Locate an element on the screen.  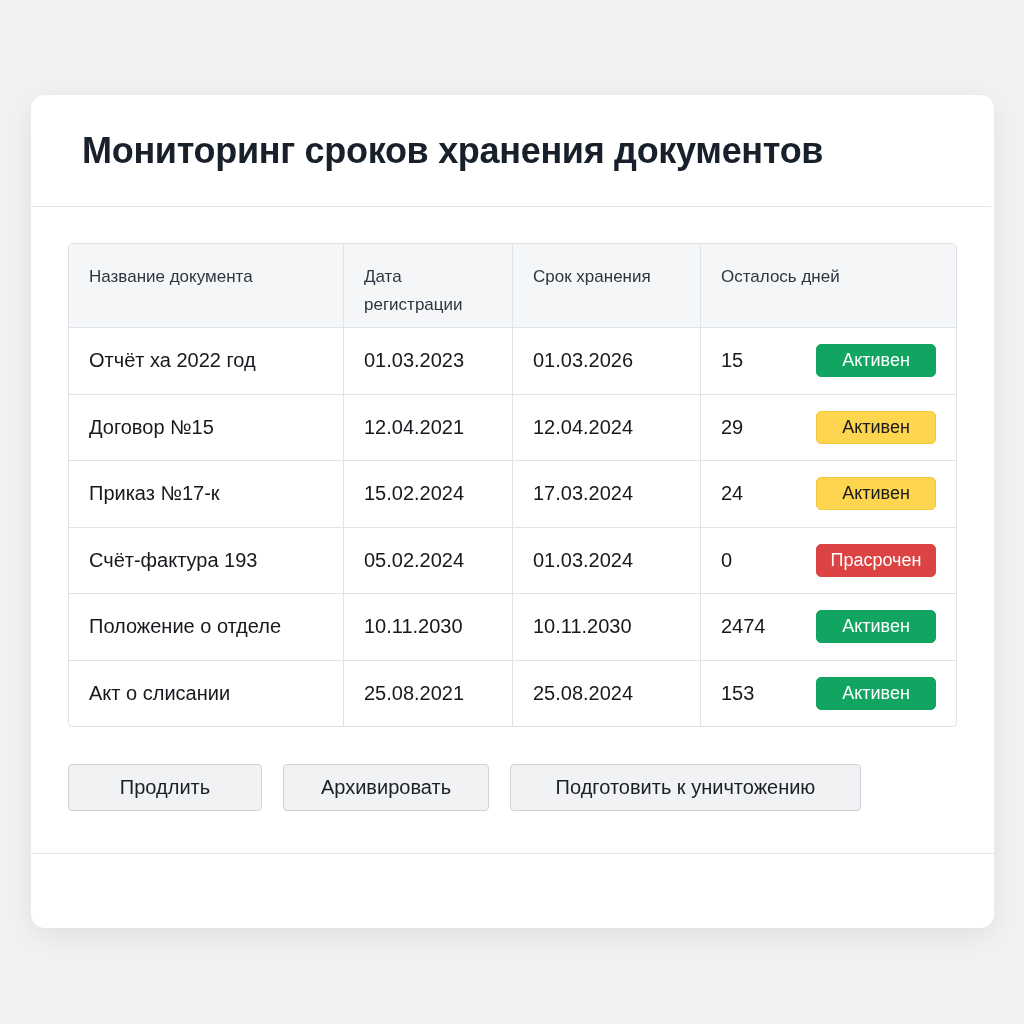
extend-button: Продлить is located at coordinates (165, 787).